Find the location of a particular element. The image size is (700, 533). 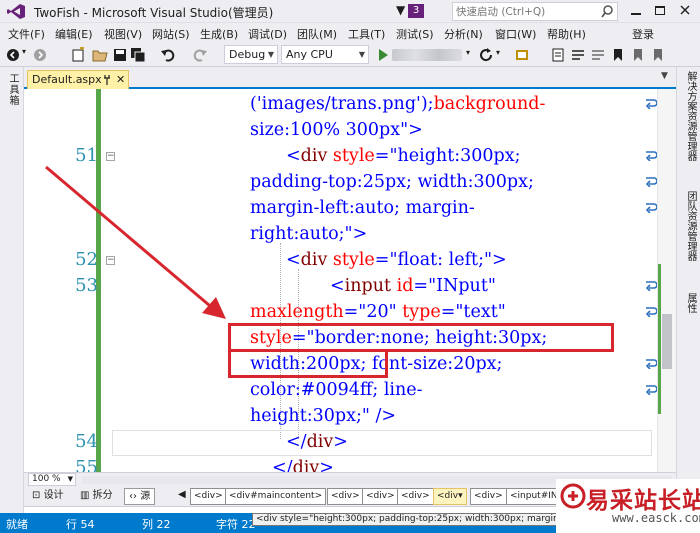

menu-analyze: 分析(N) is located at coordinates (463, 34).